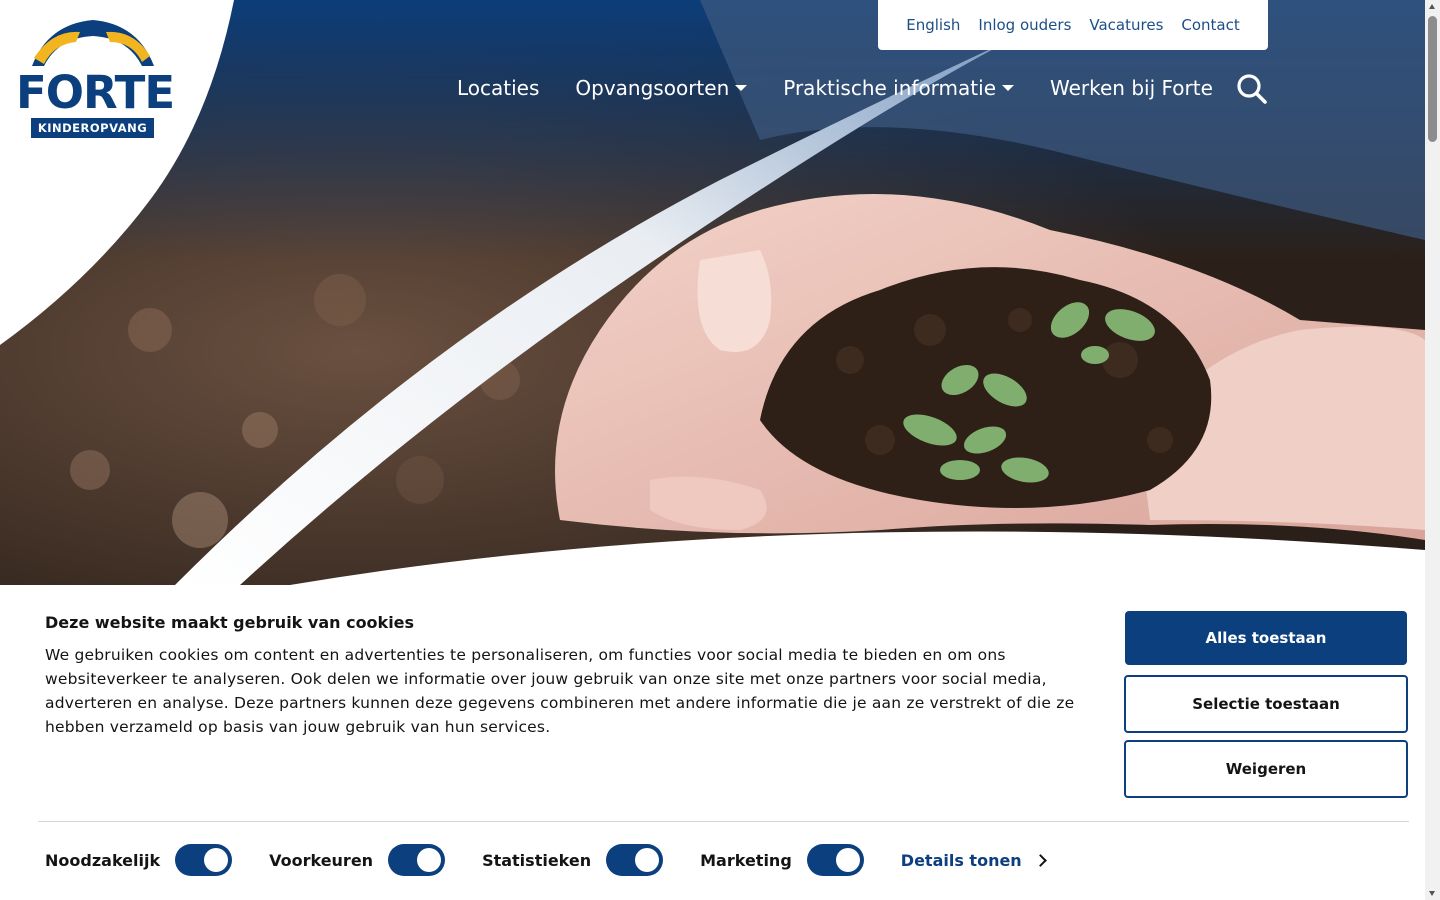 This screenshot has height=900, width=1440. What do you see at coordinates (103, 860) in the screenshot?
I see `toggle-label: Noodzakelijk` at bounding box center [103, 860].